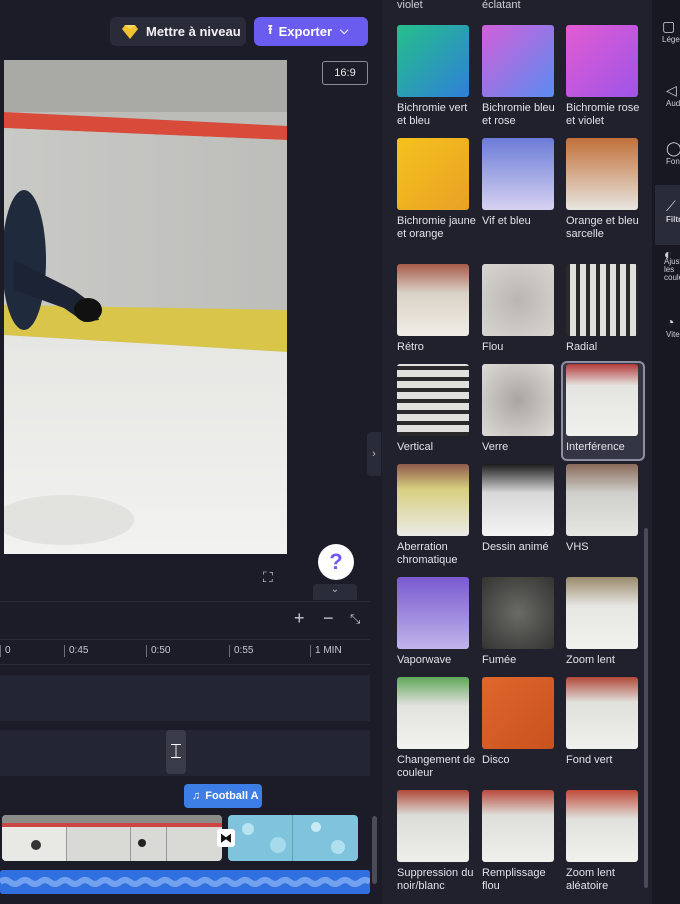  I want to click on filter-label: Remplissage flou, so click(514, 879).